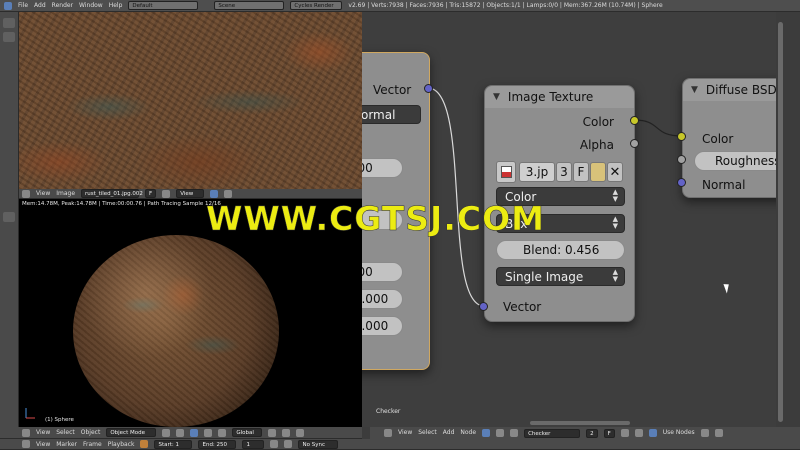 The height and width of the screenshot is (450, 800). Describe the element at coordinates (163, 5) in the screenshot. I see `layout-selector: Default` at that location.